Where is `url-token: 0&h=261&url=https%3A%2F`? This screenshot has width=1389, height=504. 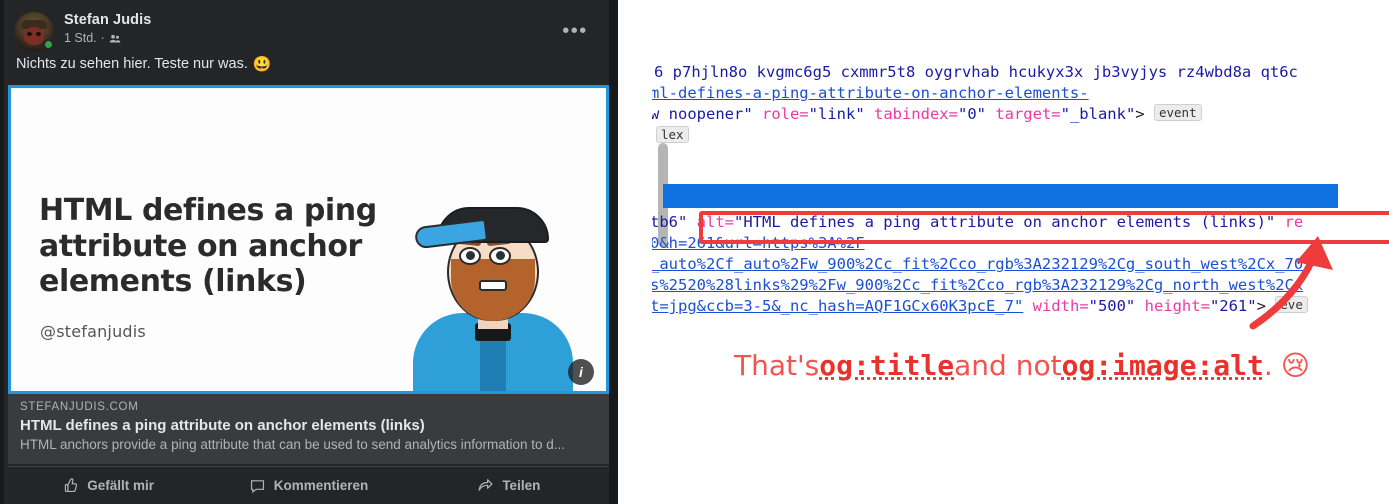 url-token: 0&h=261&url=https%3A%2F is located at coordinates (758, 243).